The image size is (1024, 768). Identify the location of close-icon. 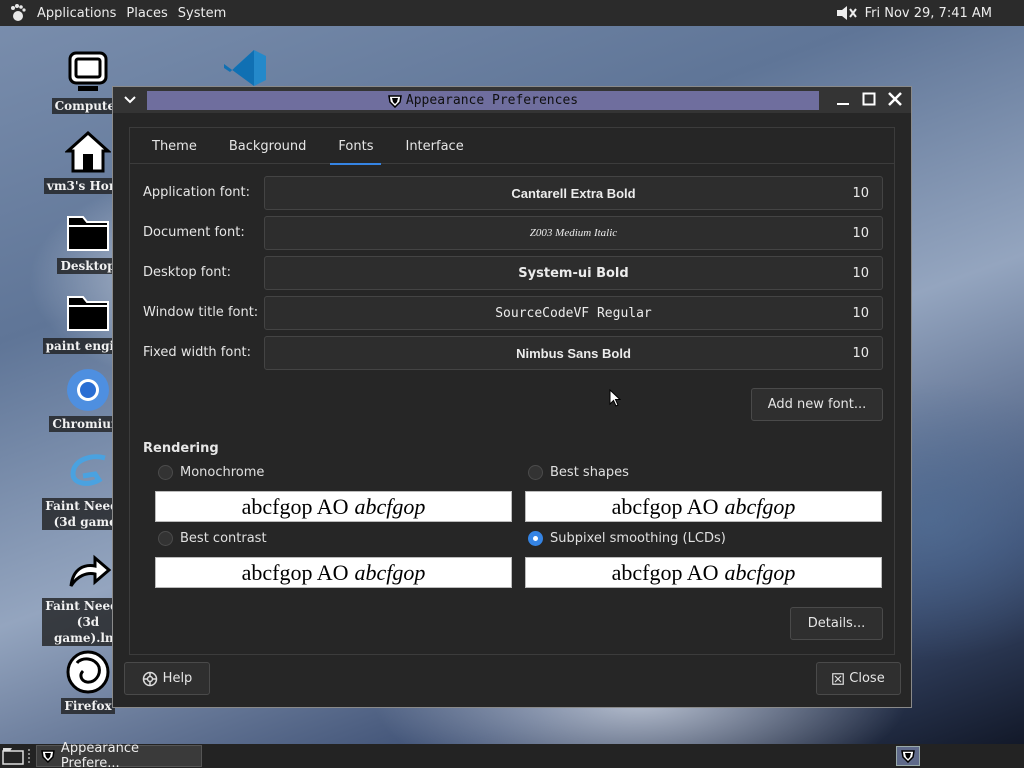
(895, 99).